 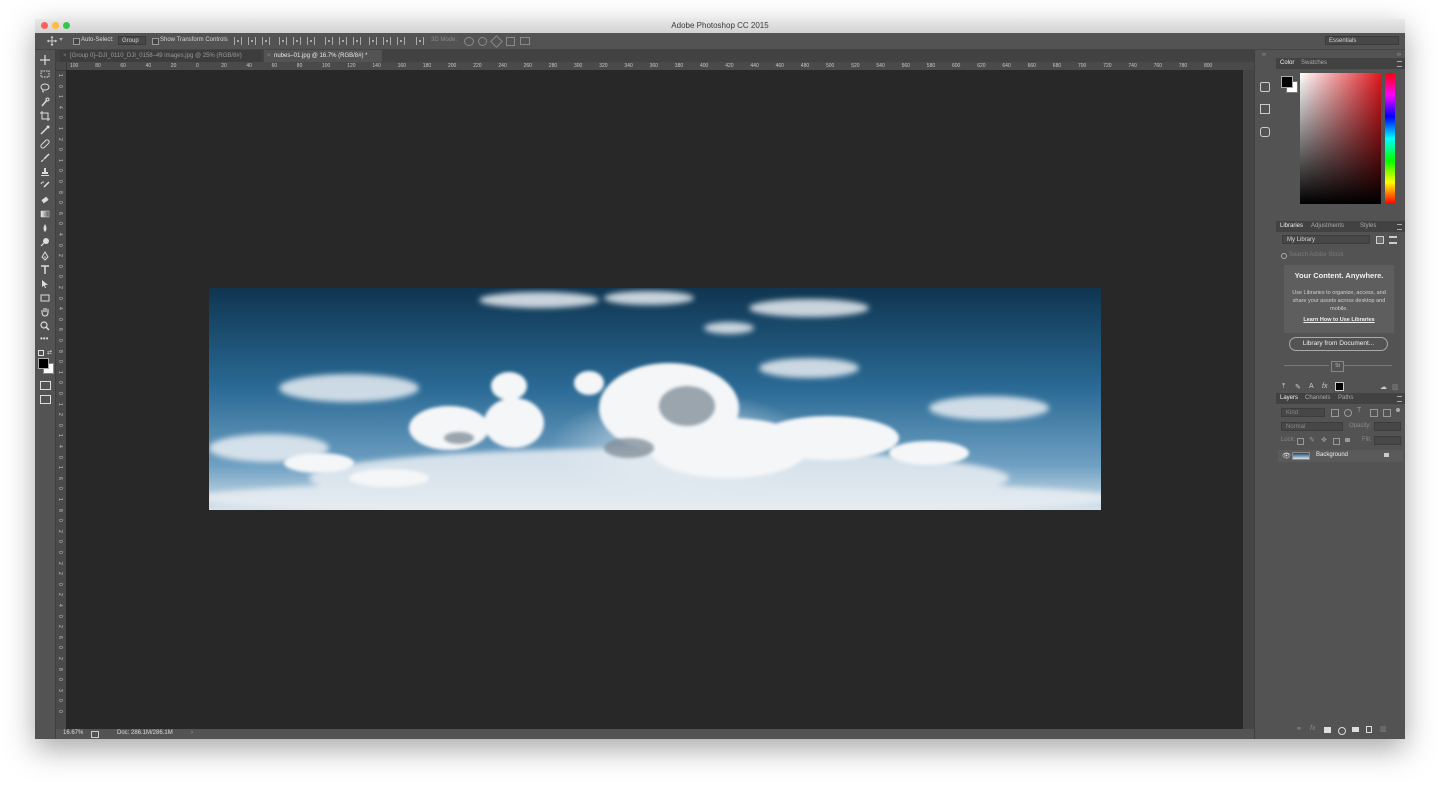 What do you see at coordinates (45, 186) in the screenshot?
I see `history-brush-icon` at bounding box center [45, 186].